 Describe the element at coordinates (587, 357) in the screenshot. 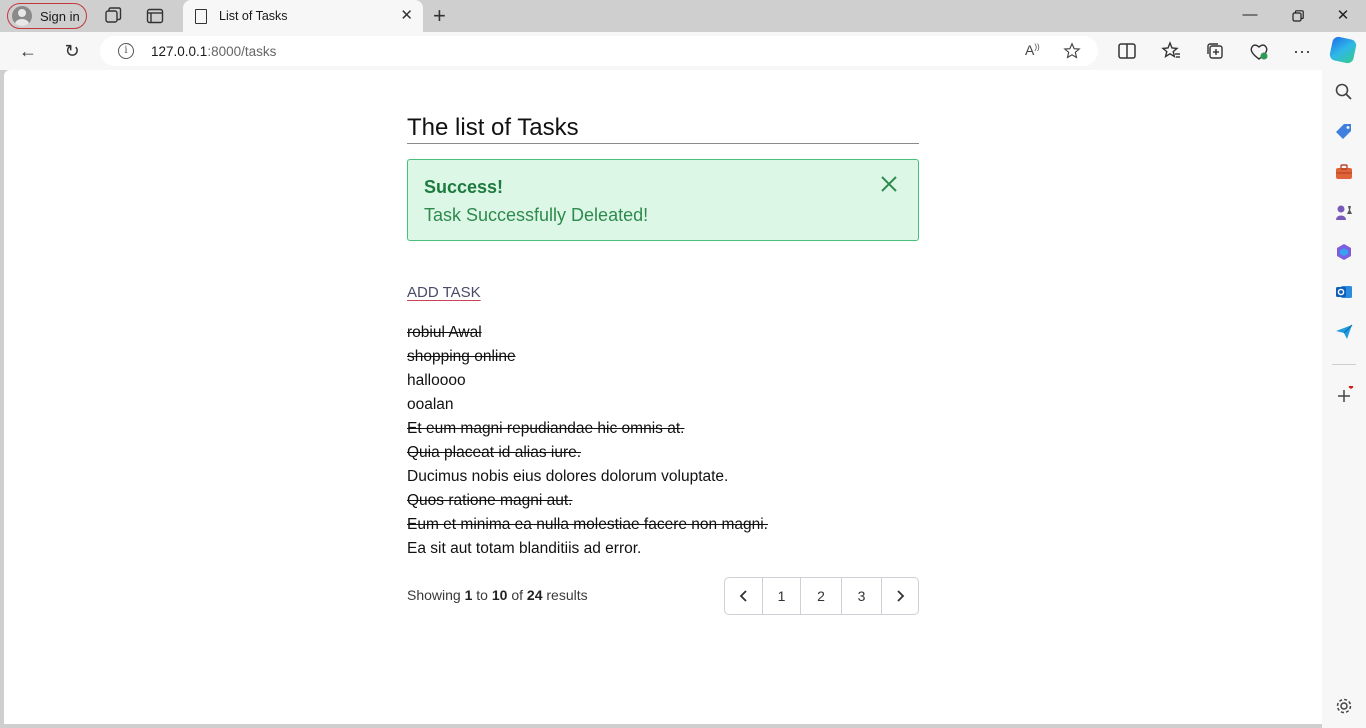

I see `task-item: shopping online` at that location.